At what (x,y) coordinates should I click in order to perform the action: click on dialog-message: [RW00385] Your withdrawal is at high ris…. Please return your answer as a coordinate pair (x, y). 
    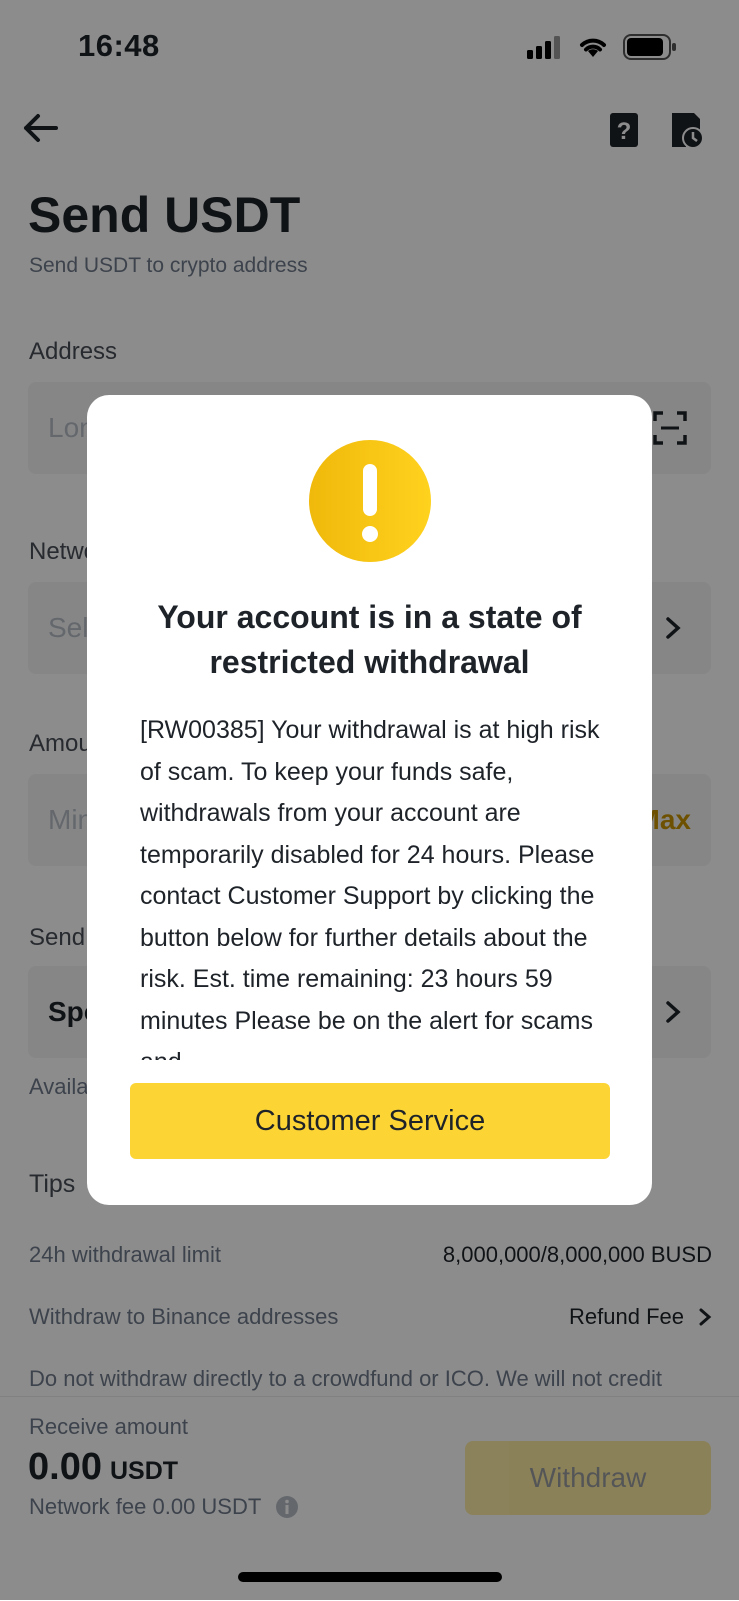
    Looking at the image, I should click on (370, 888).